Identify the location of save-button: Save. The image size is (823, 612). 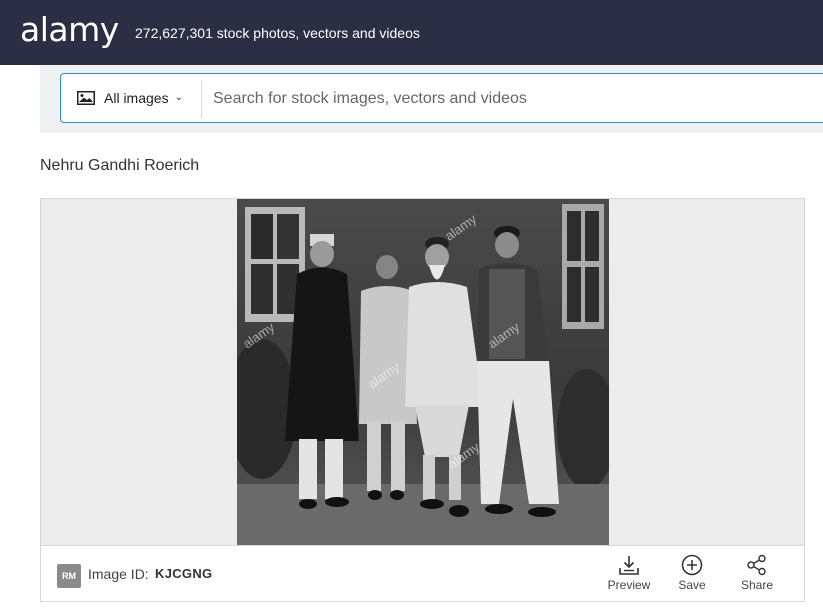
(692, 576).